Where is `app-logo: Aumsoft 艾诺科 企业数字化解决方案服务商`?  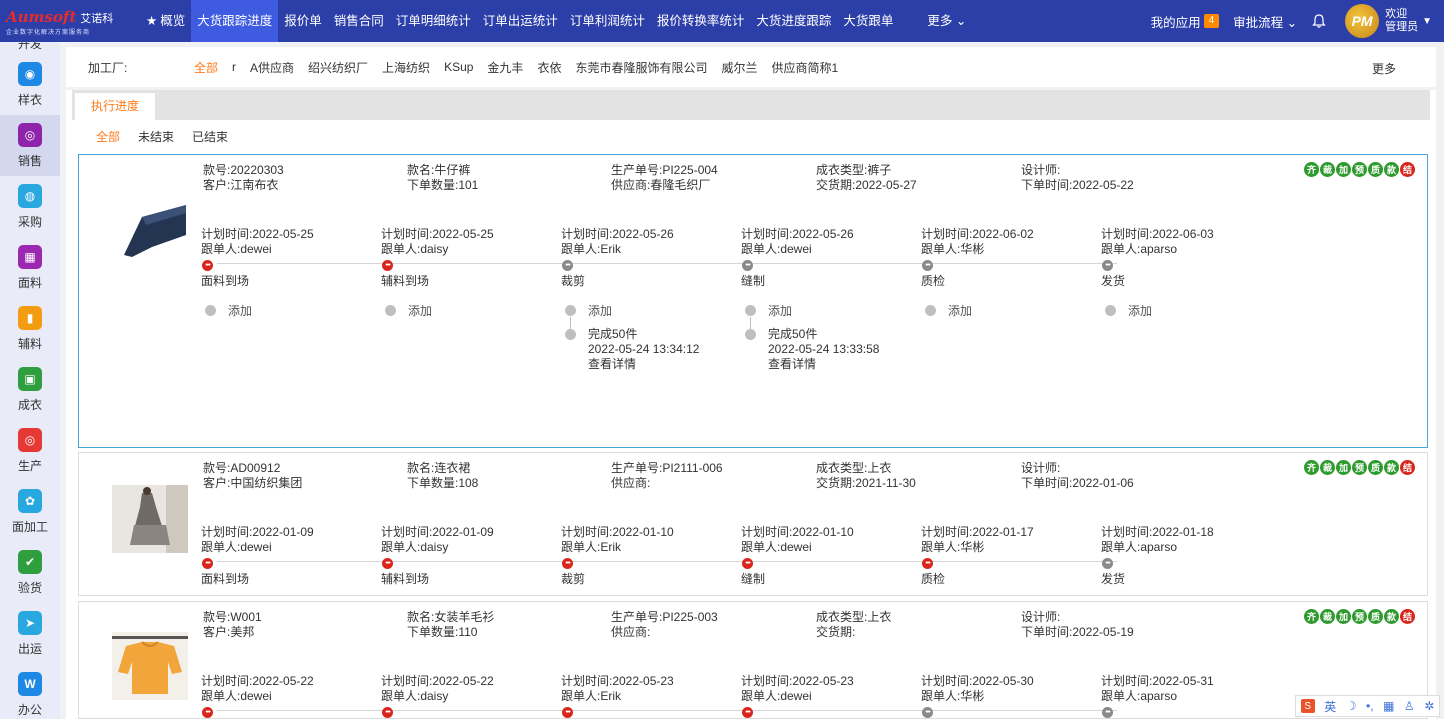
app-logo: Aumsoft 艾诺科 企业数字化解决方案服务商 is located at coordinates (70, 21).